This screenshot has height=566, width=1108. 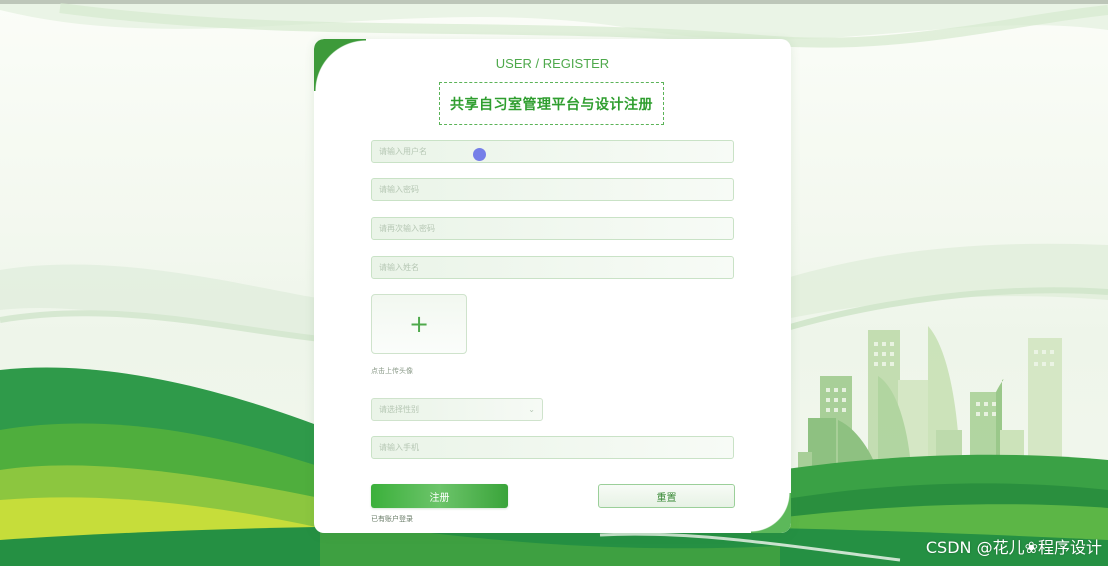 I want to click on page-subtitle: USER / REGISTER, so click(x=552, y=63).